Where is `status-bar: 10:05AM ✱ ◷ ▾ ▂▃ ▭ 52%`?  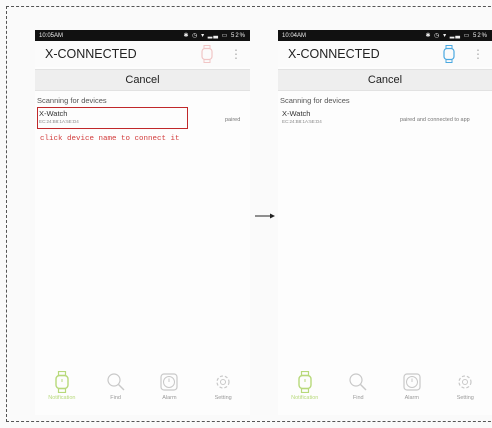 status-bar: 10:05AM ✱ ◷ ▾ ▂▃ ▭ 52% is located at coordinates (142, 35).